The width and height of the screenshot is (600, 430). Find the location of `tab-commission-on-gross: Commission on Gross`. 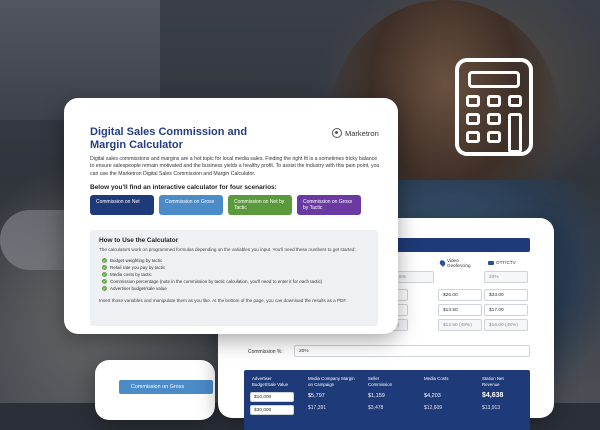

tab-commission-on-gross: Commission on Gross is located at coordinates (191, 205).